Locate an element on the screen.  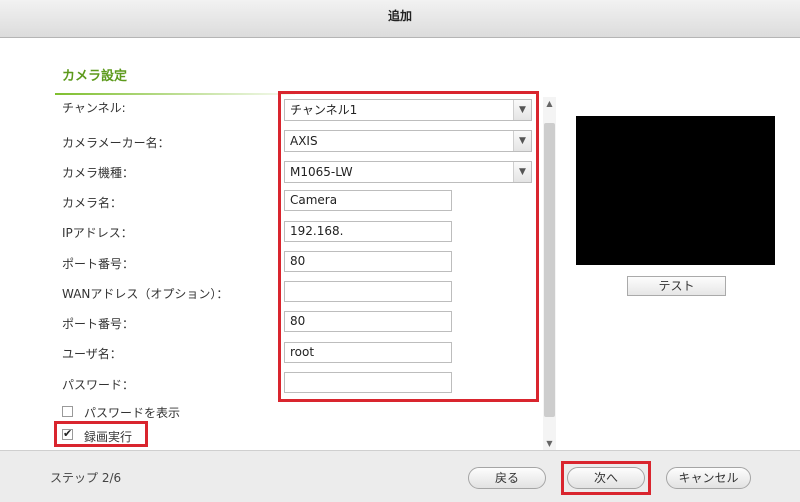
channel-label: チャンネル: is located at coordinates (94, 108).